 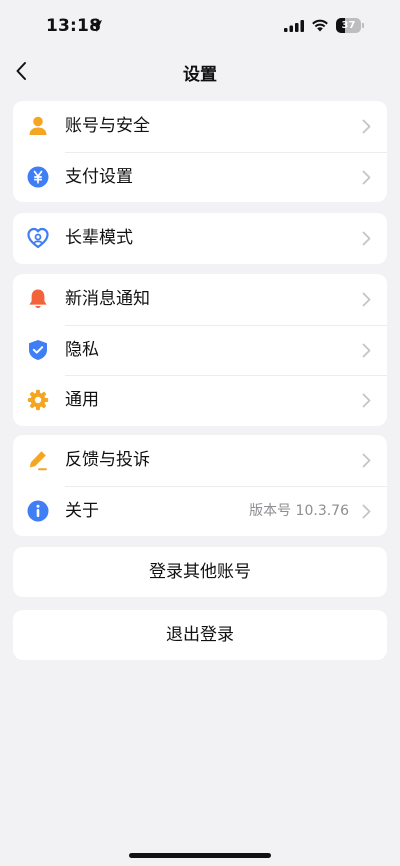 What do you see at coordinates (96, 26) in the screenshot?
I see `location-arrow-icon` at bounding box center [96, 26].